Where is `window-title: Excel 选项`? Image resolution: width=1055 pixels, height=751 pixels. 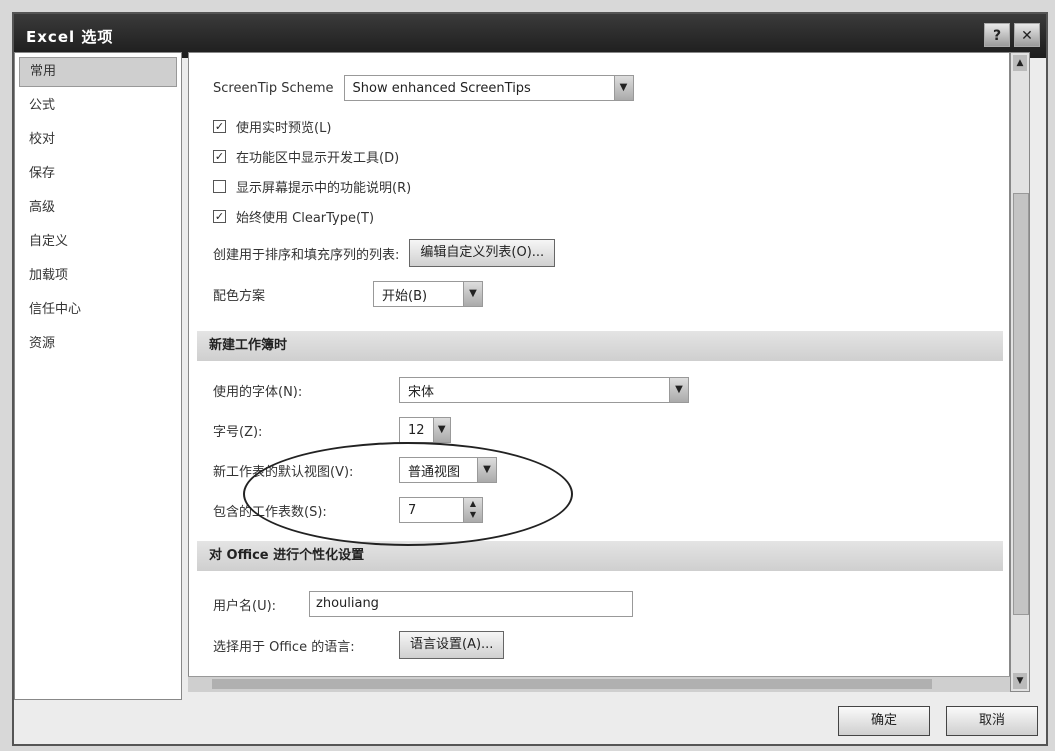
window-title: Excel 选项 is located at coordinates (70, 37).